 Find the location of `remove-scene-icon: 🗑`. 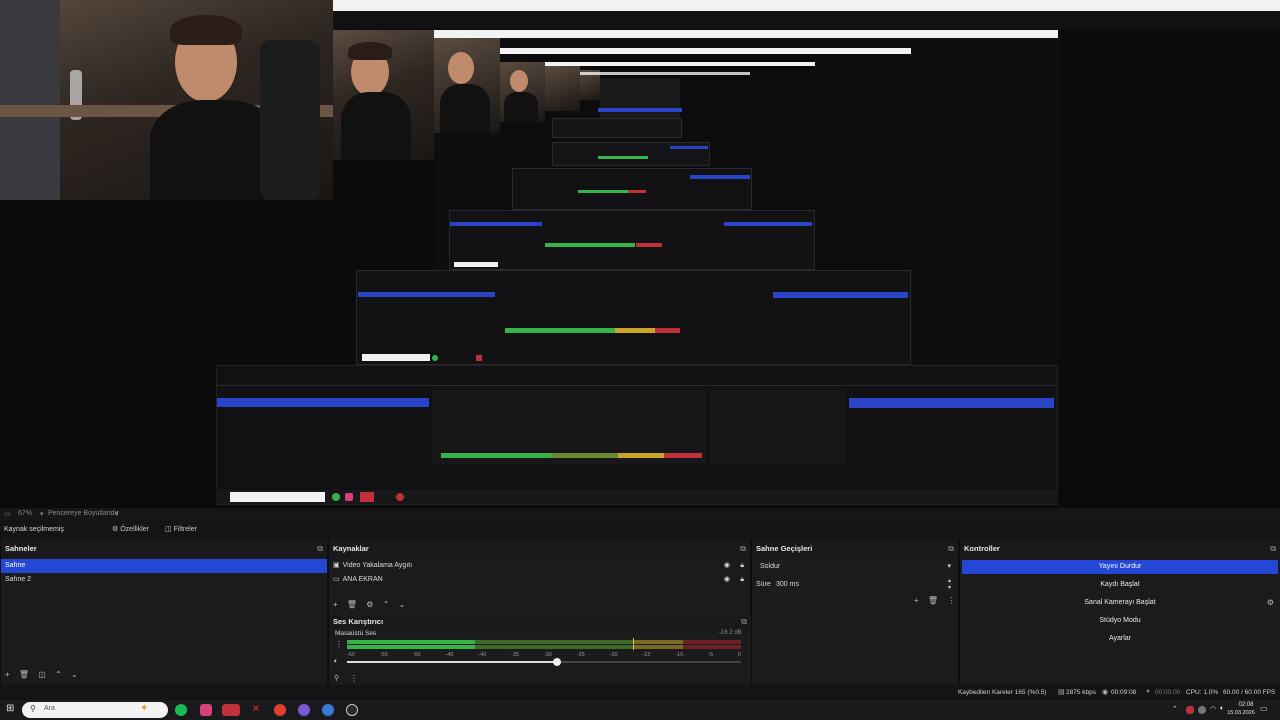

remove-scene-icon: 🗑 is located at coordinates (24, 674).